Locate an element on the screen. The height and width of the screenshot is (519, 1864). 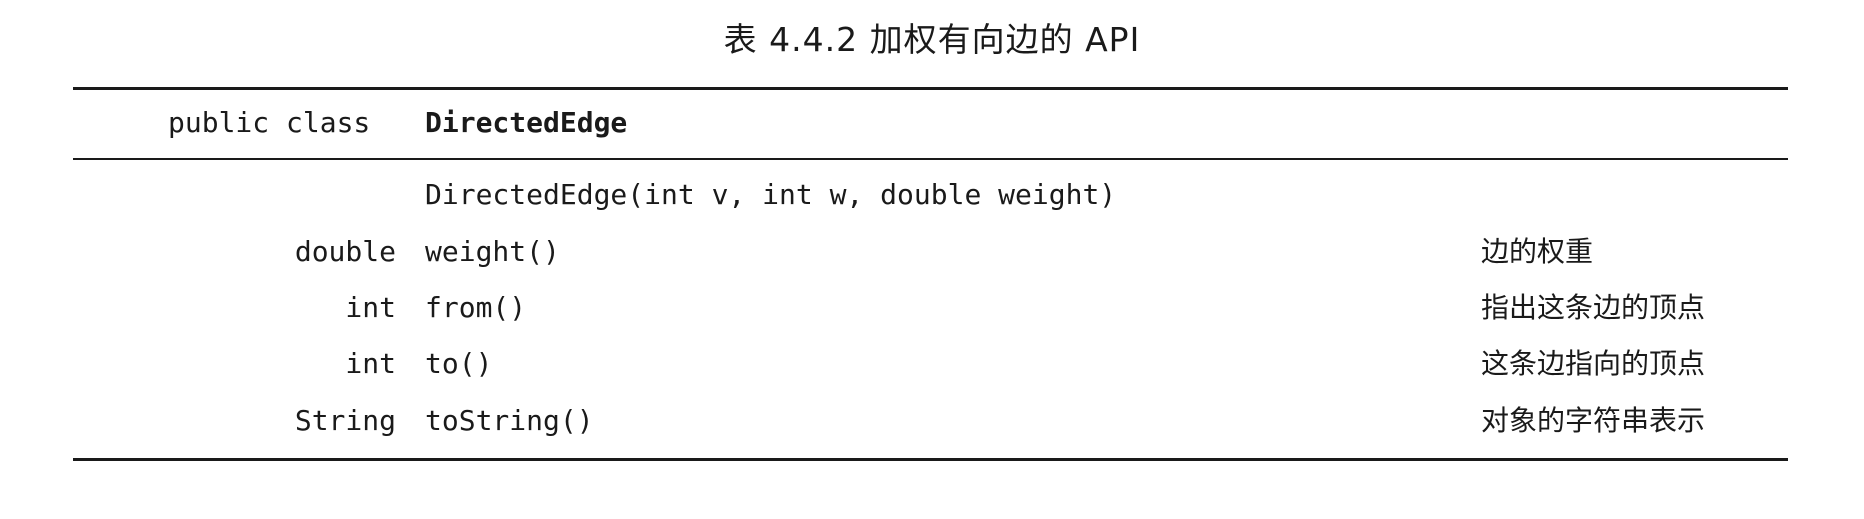
method-description: 这条边指向的顶点 is located at coordinates (1593, 363).